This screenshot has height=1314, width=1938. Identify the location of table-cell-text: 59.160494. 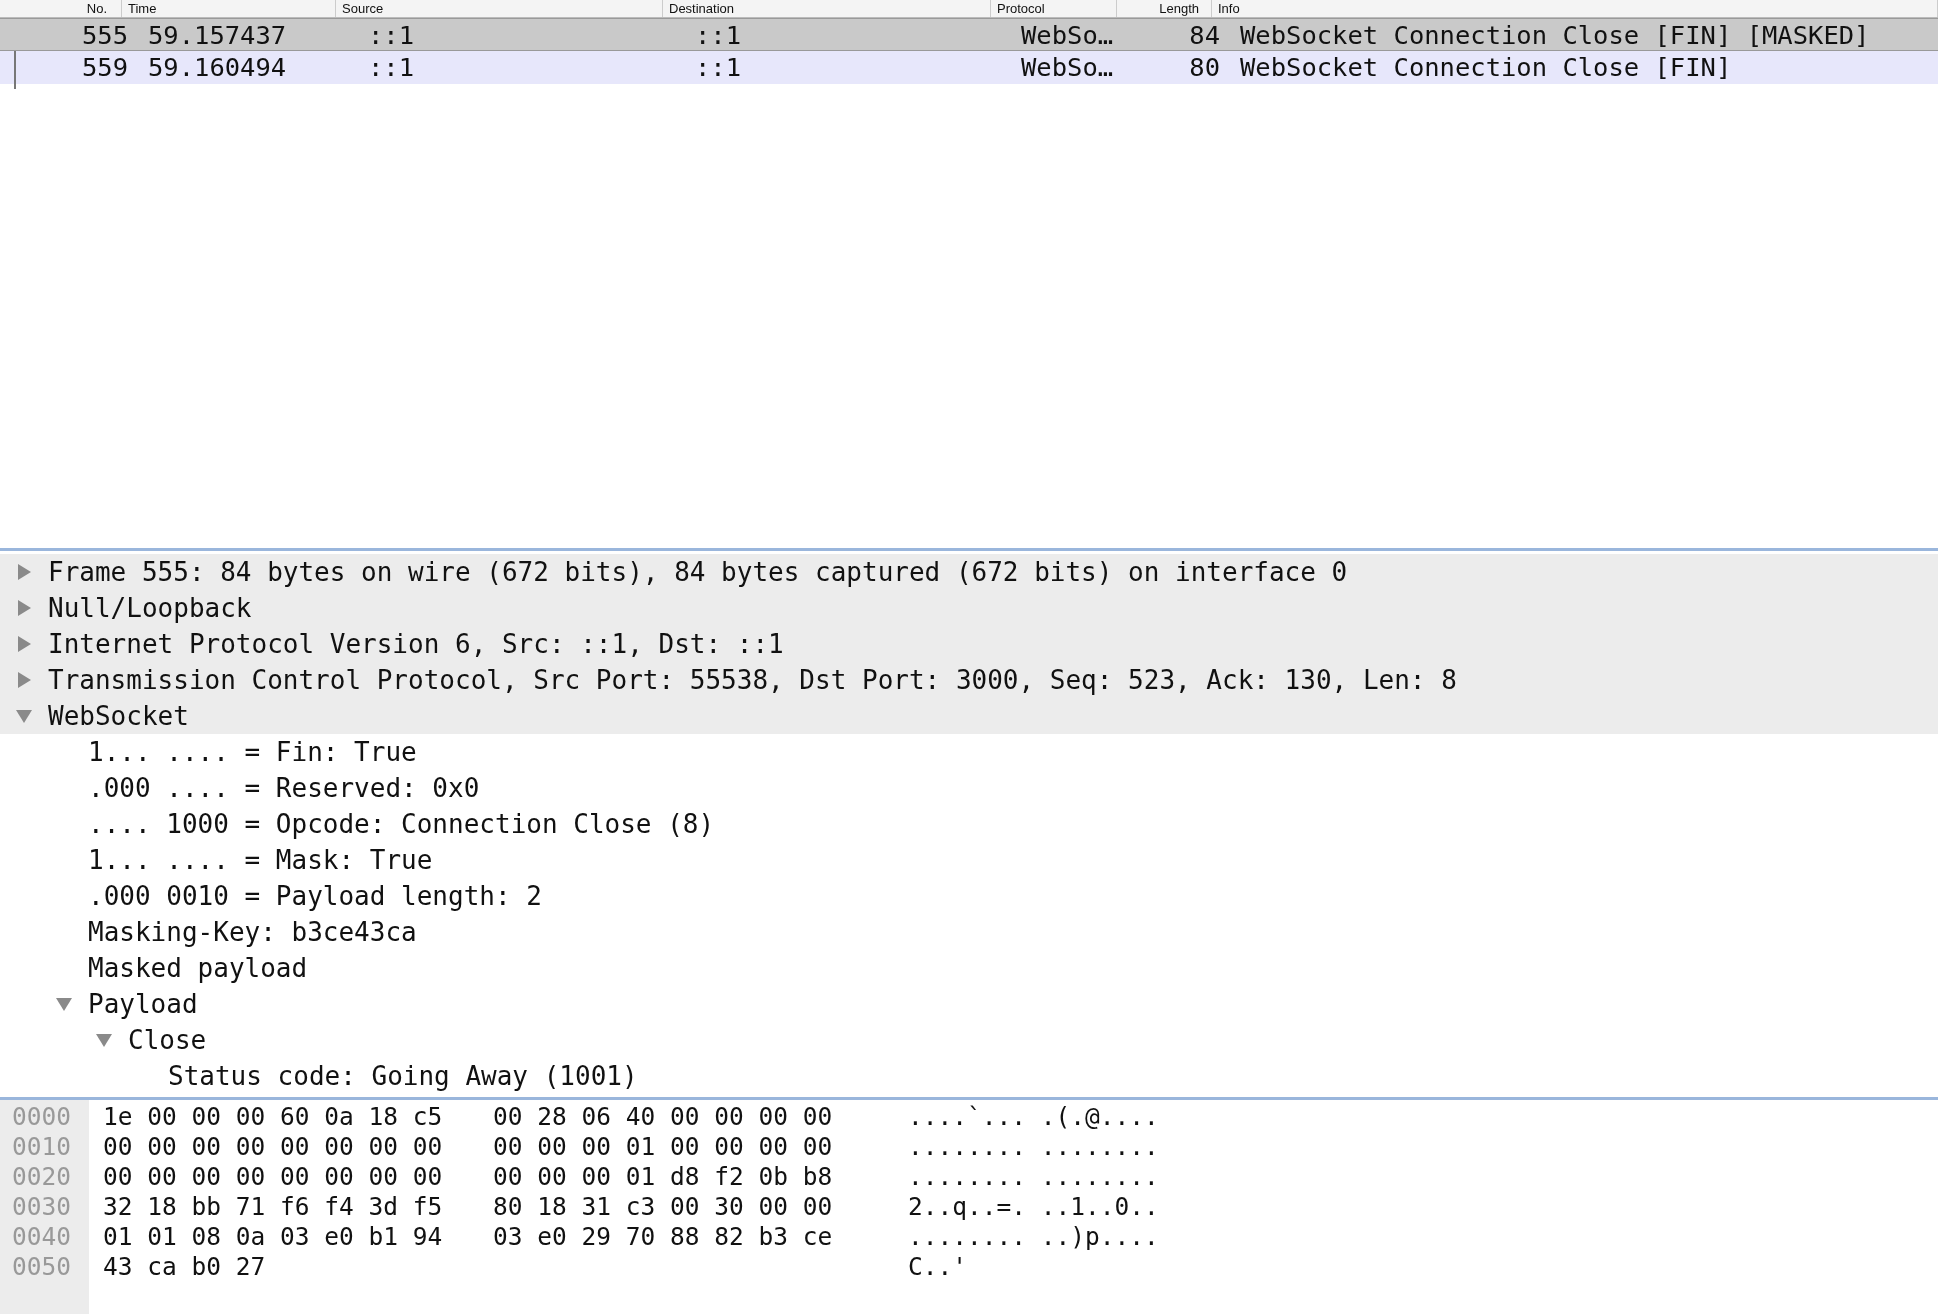
(217, 67).